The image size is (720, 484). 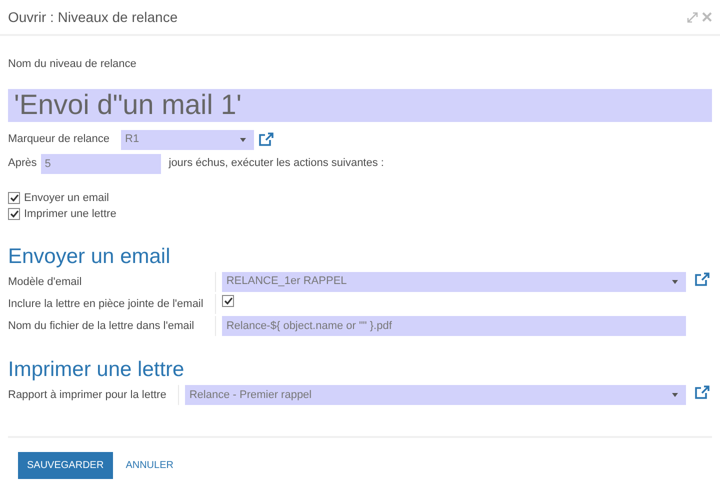 I want to click on field-label: Marqueur de relance, so click(x=59, y=140).